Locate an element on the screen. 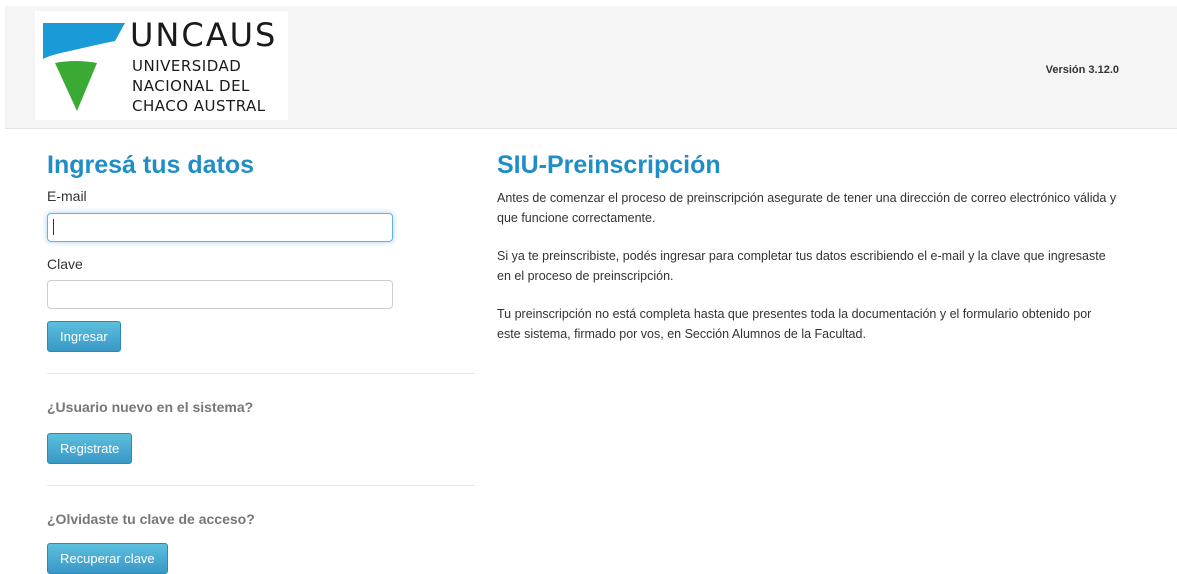  logo-line-2: NACIONAL DEL is located at coordinates (191, 86).